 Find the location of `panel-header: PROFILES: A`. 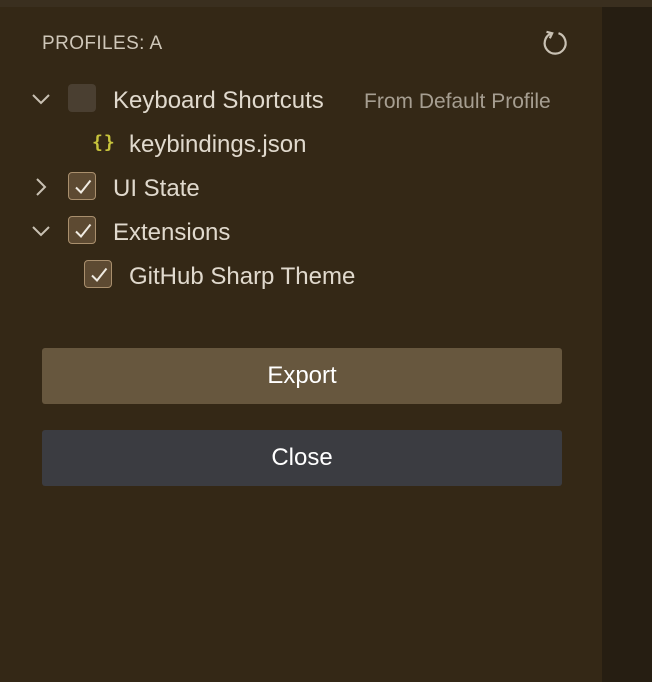

panel-header: PROFILES: A is located at coordinates (307, 43).